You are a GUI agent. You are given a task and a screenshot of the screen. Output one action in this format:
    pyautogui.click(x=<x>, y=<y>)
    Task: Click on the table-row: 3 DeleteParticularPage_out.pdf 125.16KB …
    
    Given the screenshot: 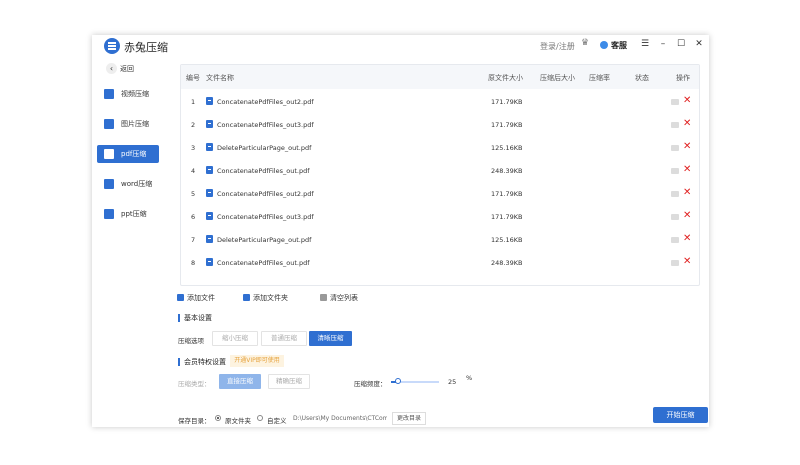 What is the action you would take?
    pyautogui.click(x=440, y=148)
    